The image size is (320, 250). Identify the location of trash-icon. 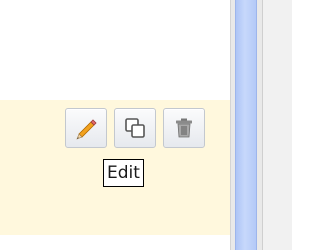
(184, 128).